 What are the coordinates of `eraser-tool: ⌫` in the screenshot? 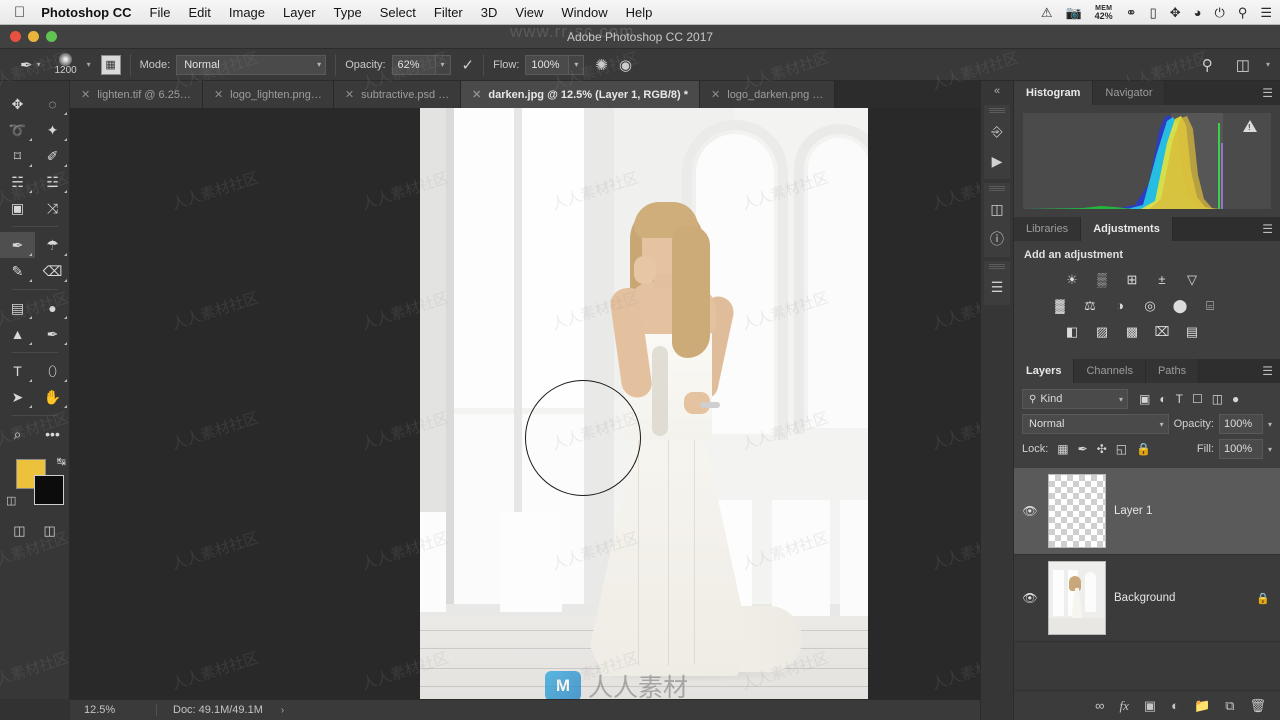 It's located at (52, 271).